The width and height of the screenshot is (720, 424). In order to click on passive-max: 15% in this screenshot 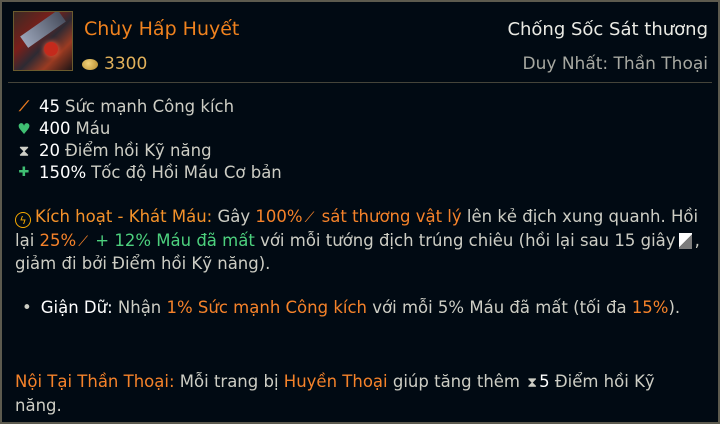, I will do `click(650, 307)`.